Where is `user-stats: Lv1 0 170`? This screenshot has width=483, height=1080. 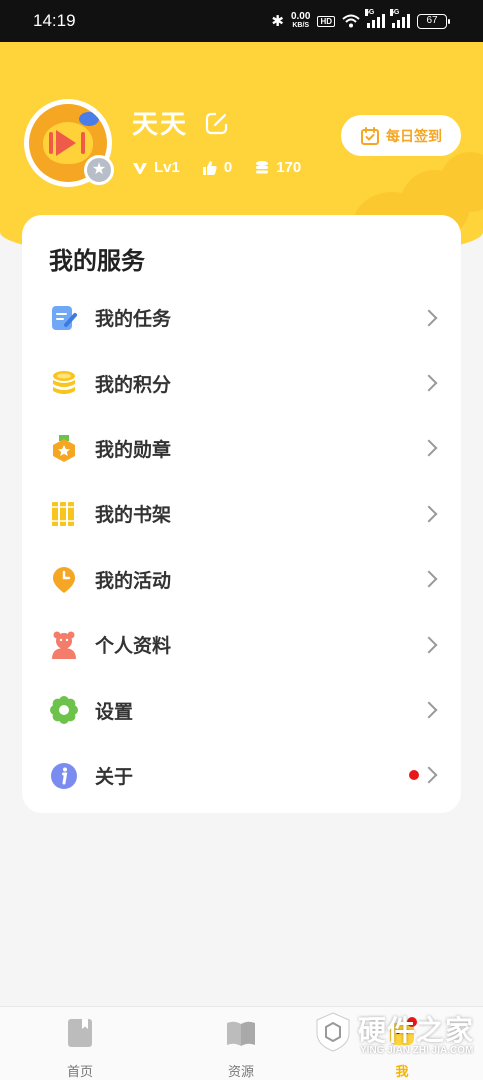
user-stats: Lv1 0 170 is located at coordinates (227, 167).